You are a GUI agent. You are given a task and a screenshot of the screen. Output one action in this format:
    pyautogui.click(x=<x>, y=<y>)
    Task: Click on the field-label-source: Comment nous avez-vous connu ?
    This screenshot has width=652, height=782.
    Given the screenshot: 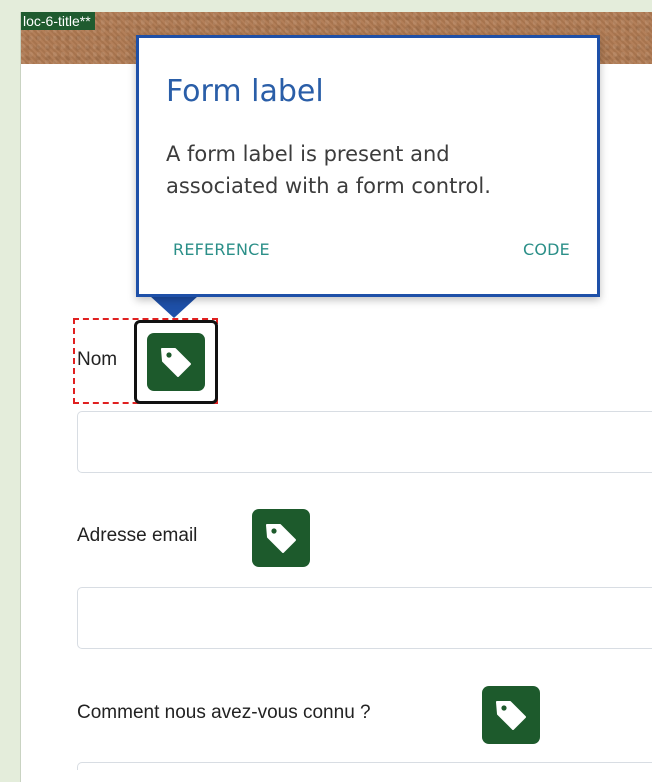 What is the action you would take?
    pyautogui.click(x=224, y=712)
    